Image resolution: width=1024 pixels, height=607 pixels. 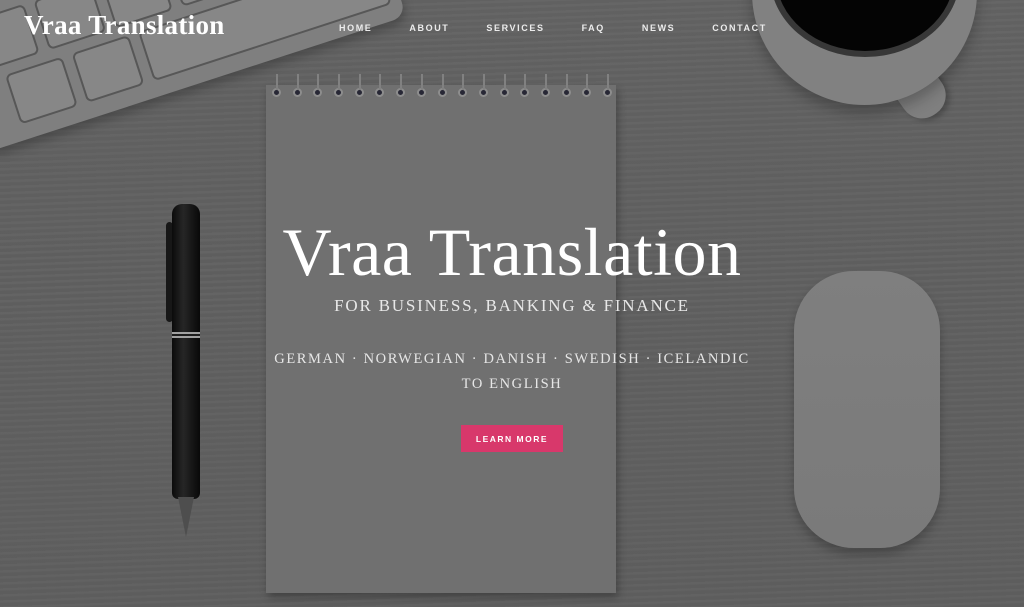 I want to click on learn-more-button: LEARN MORE, so click(x=512, y=438).